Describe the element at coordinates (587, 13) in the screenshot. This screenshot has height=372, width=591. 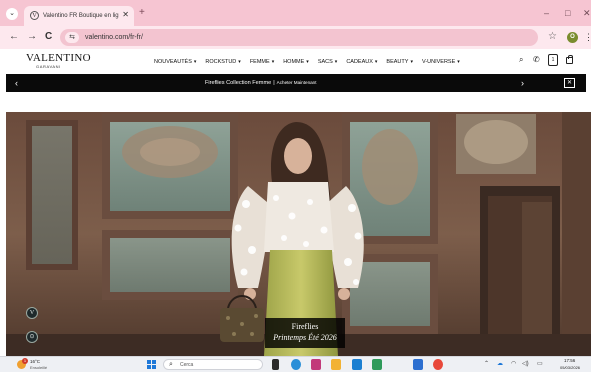
I see `close-window-icon: ✕` at that location.